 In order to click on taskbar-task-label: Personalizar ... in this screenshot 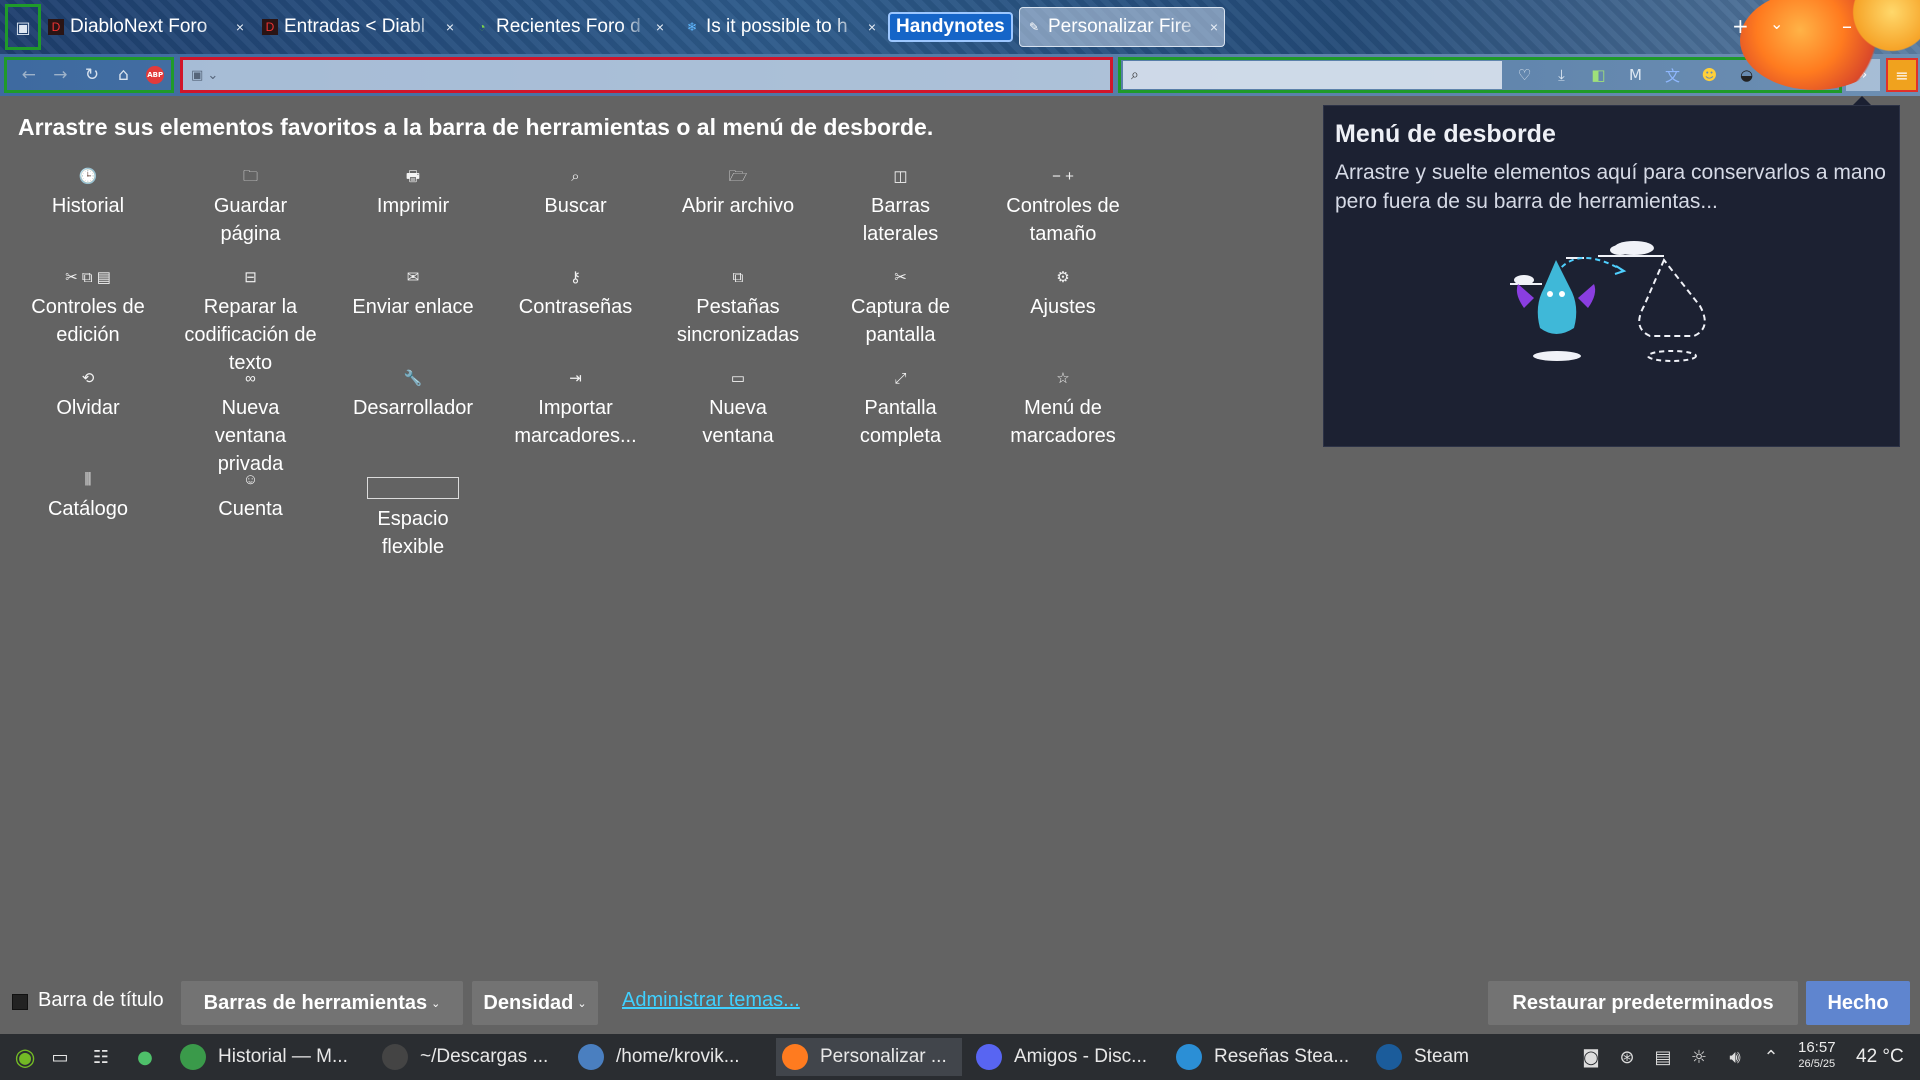, I will do `click(883, 1056)`.